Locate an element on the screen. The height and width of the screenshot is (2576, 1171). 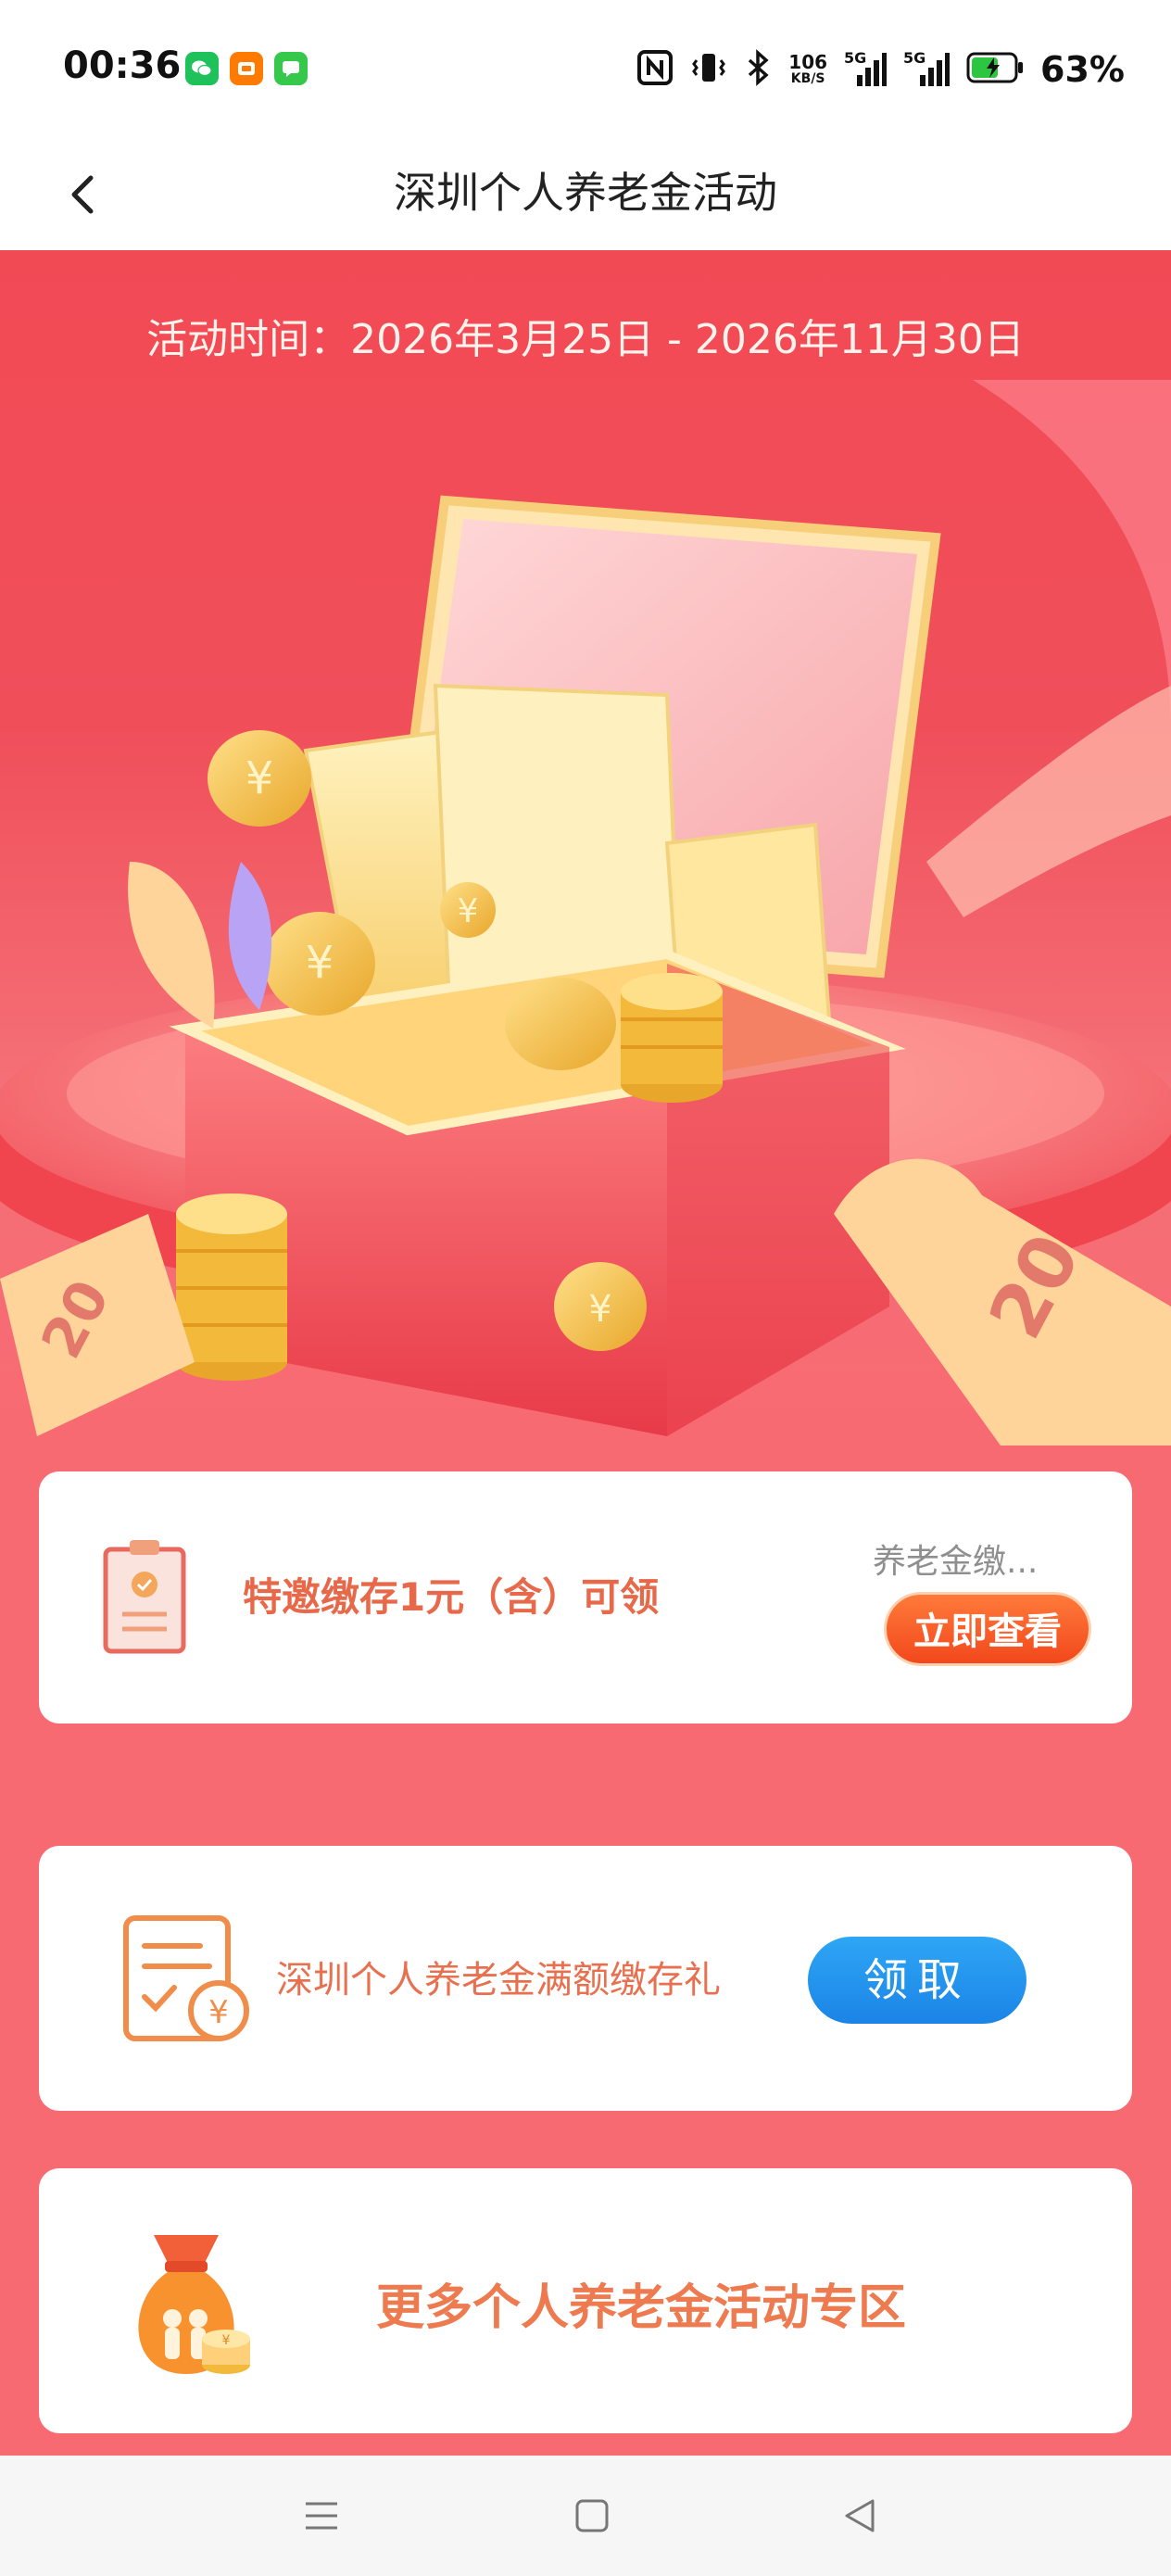
signal-icon: 5G is located at coordinates (866, 69).